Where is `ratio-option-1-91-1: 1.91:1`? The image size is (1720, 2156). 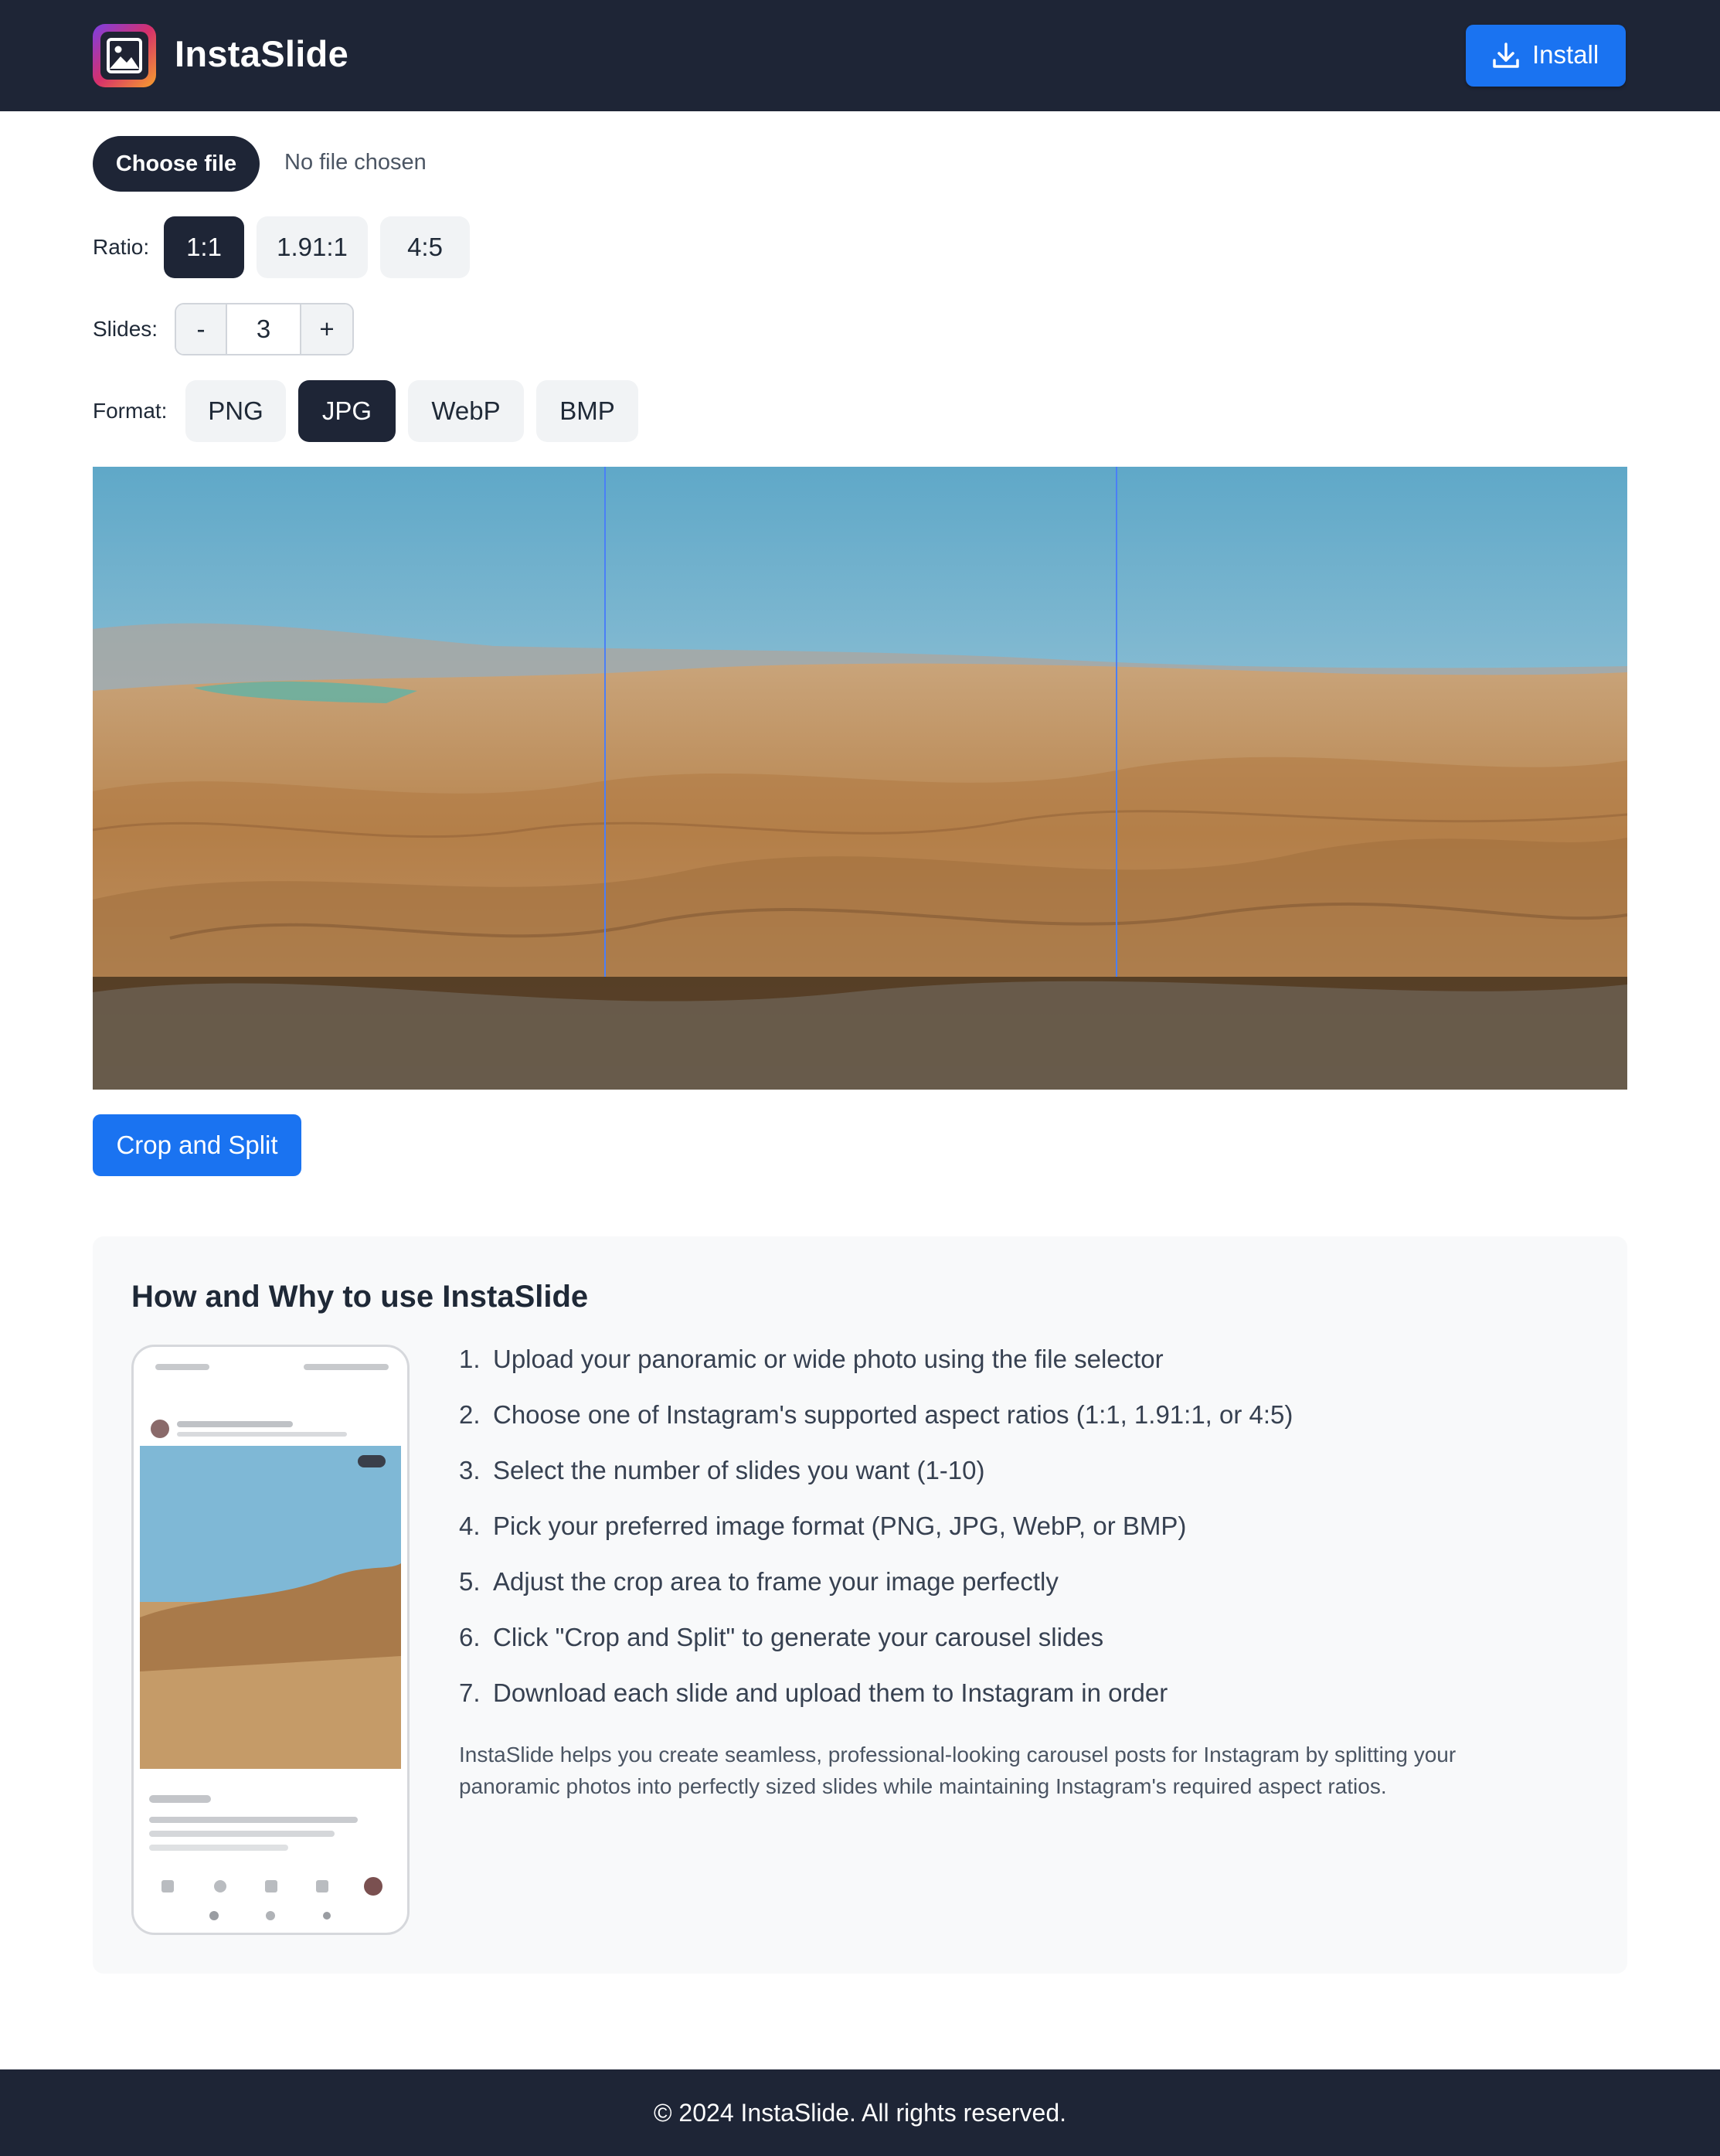 ratio-option-1-91-1: 1.91:1 is located at coordinates (312, 247).